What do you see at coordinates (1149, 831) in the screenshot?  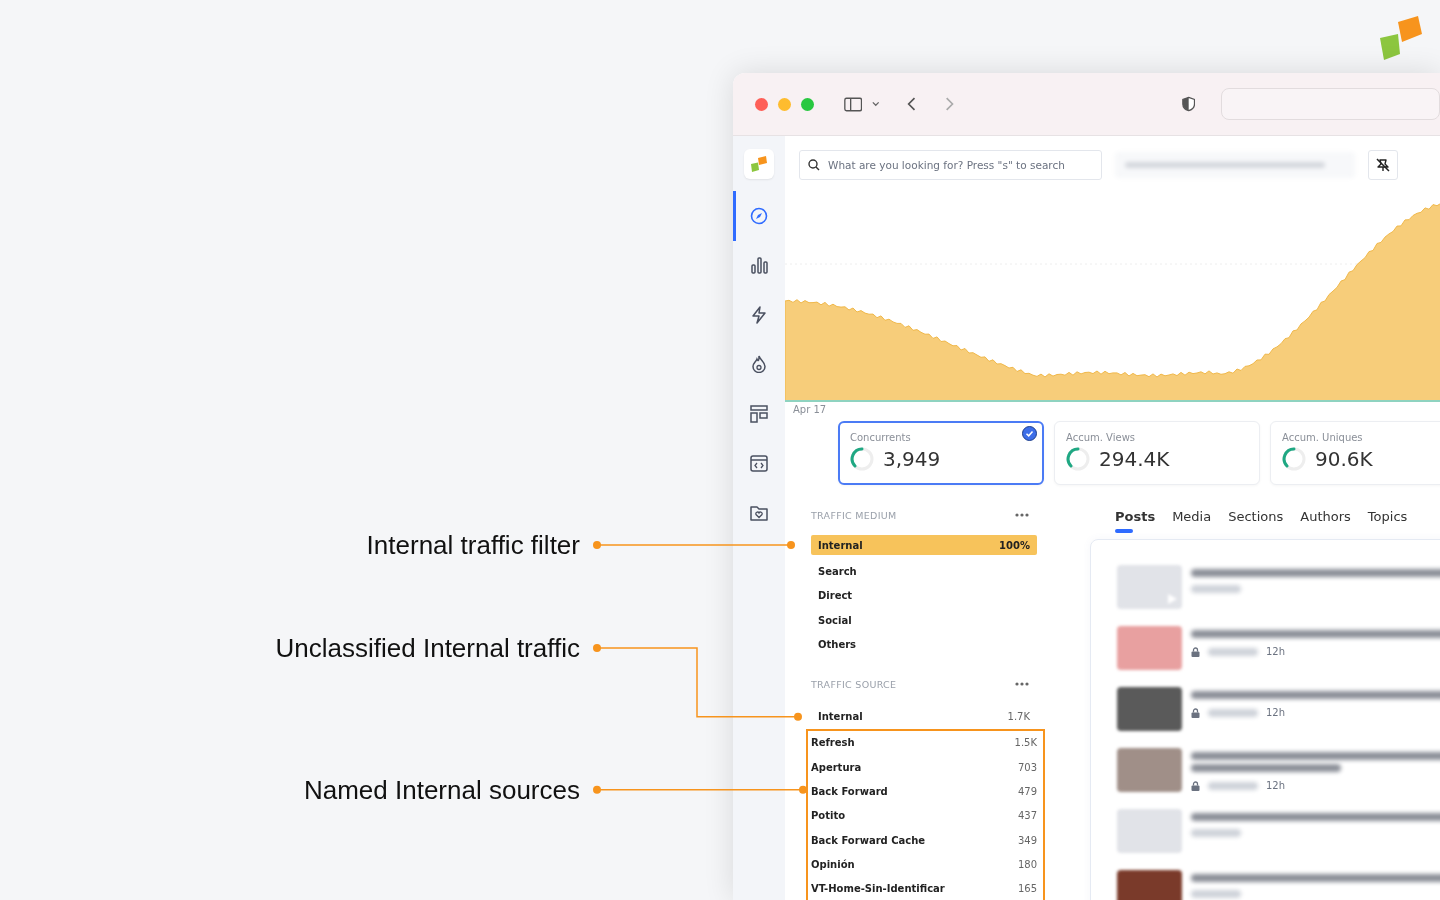 I see `photo-placeholder` at bounding box center [1149, 831].